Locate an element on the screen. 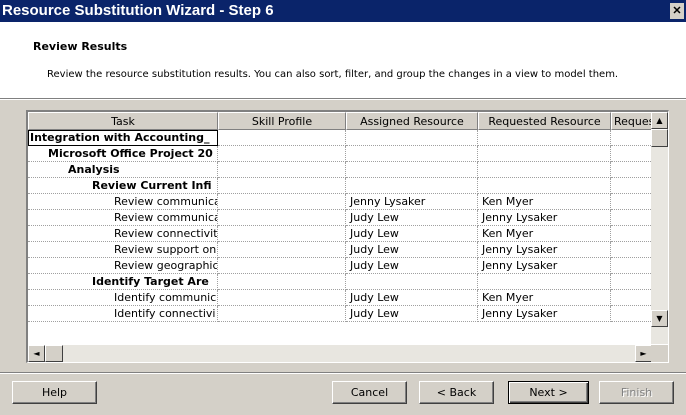 The width and height of the screenshot is (686, 415). table-row: Identify connectivi Judy Lew Jenny Lysaker is located at coordinates (340, 314).